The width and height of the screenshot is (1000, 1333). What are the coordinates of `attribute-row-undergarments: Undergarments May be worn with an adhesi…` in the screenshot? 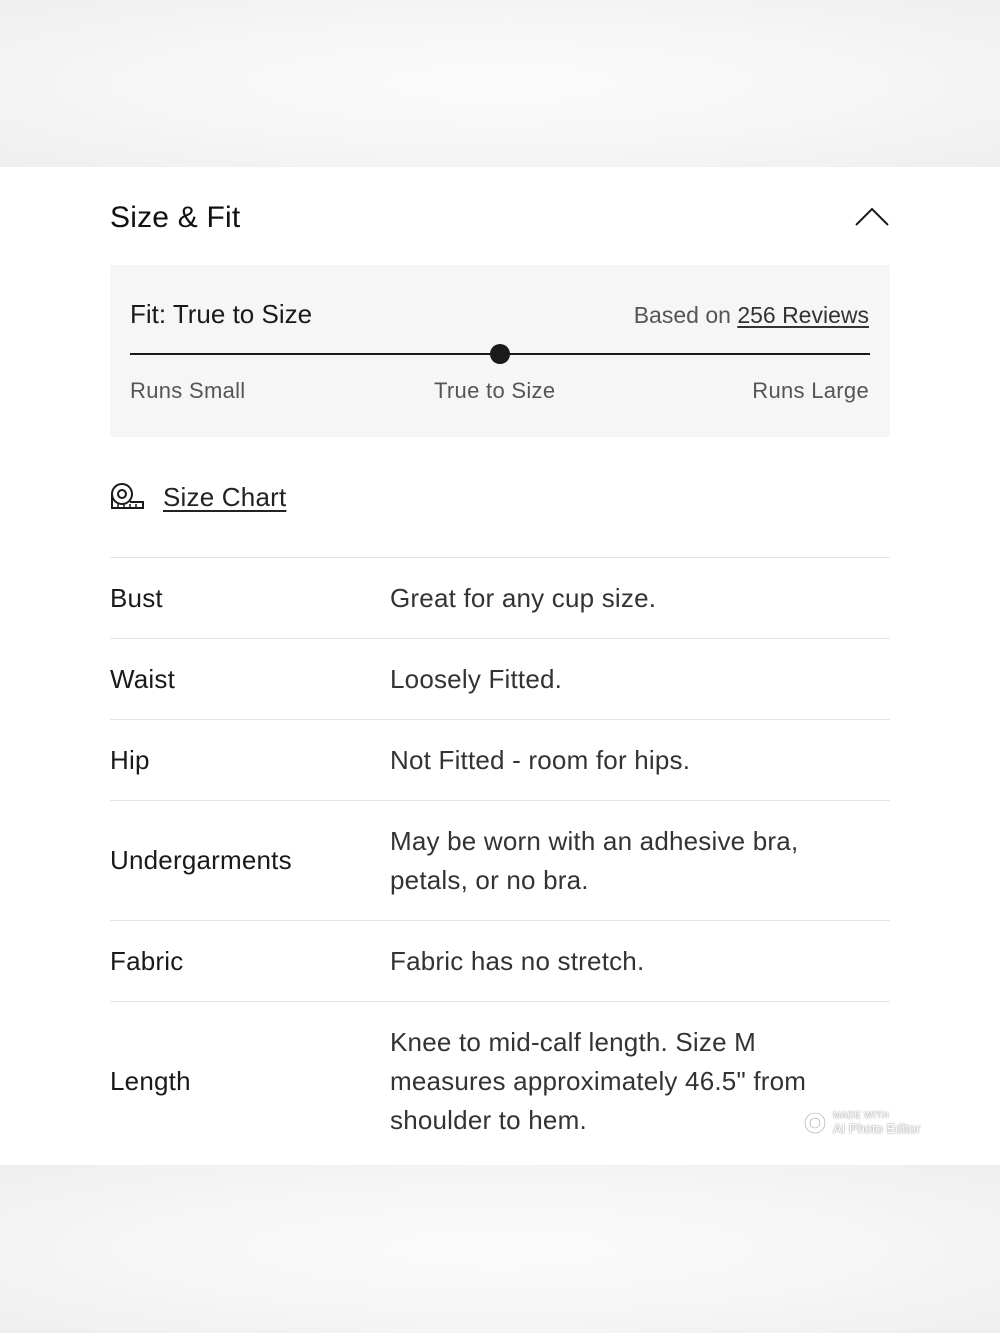 It's located at (500, 860).